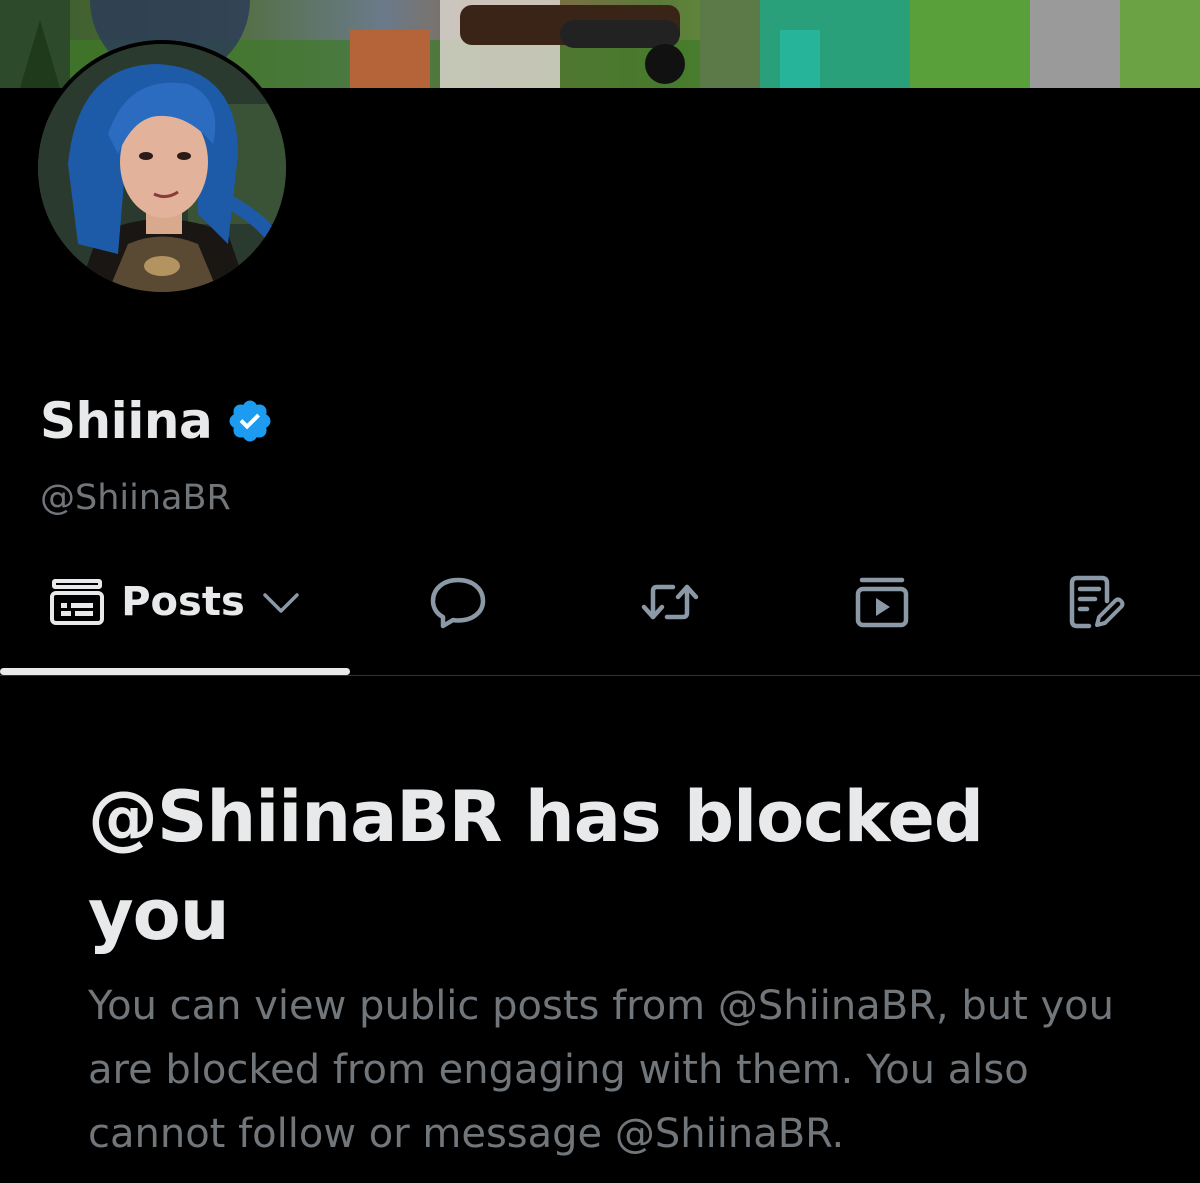 The image size is (1200, 1183). I want to click on article-edit-icon, so click(1096, 602).